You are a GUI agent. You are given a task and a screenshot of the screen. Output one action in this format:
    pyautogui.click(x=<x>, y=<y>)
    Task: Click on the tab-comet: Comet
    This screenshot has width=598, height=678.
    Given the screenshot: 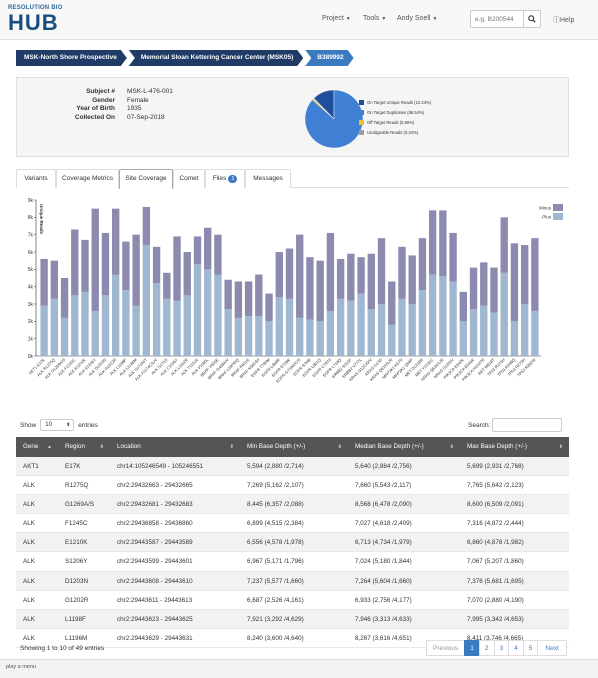 What is the action you would take?
    pyautogui.click(x=189, y=178)
    